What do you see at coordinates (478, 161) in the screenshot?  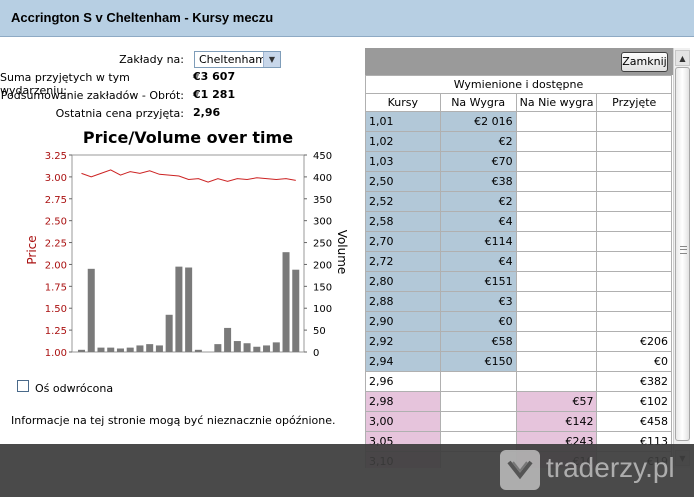 I see `back-cell: €70` at bounding box center [478, 161].